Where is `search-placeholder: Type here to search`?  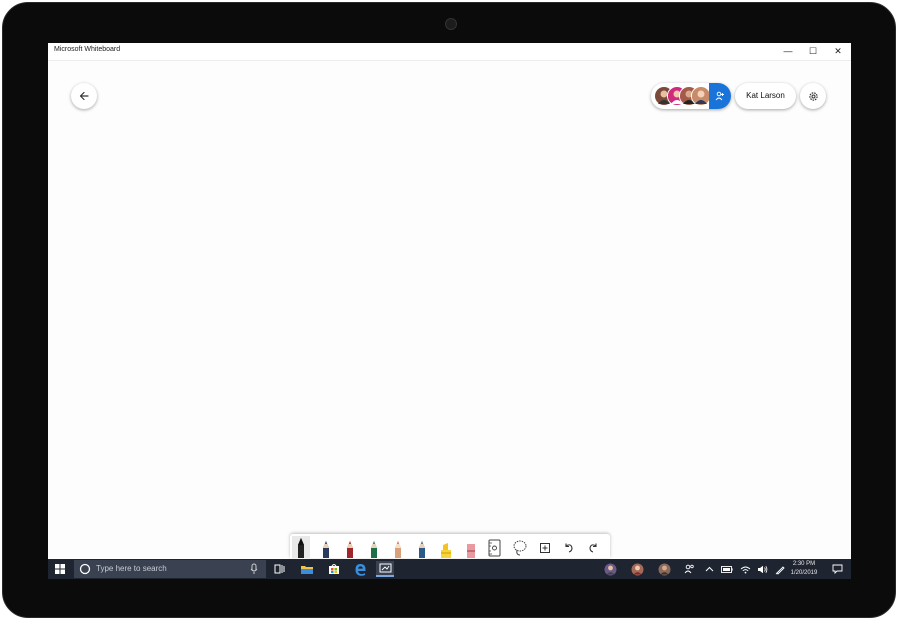
search-placeholder: Type here to search is located at coordinates (131, 568).